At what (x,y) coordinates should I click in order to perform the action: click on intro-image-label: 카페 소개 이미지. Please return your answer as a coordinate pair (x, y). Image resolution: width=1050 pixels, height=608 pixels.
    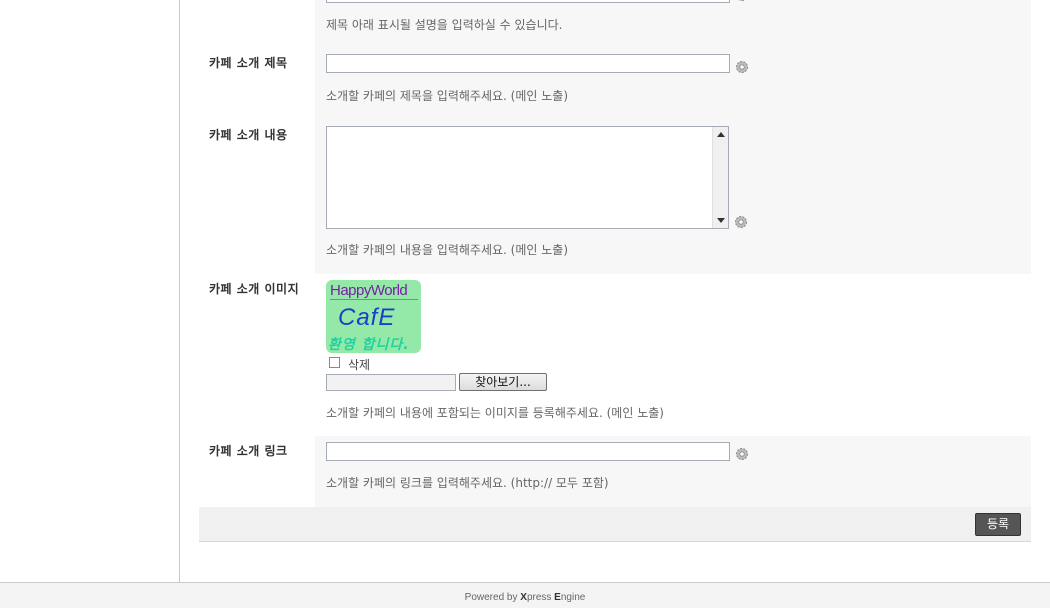
    Looking at the image, I should click on (254, 289).